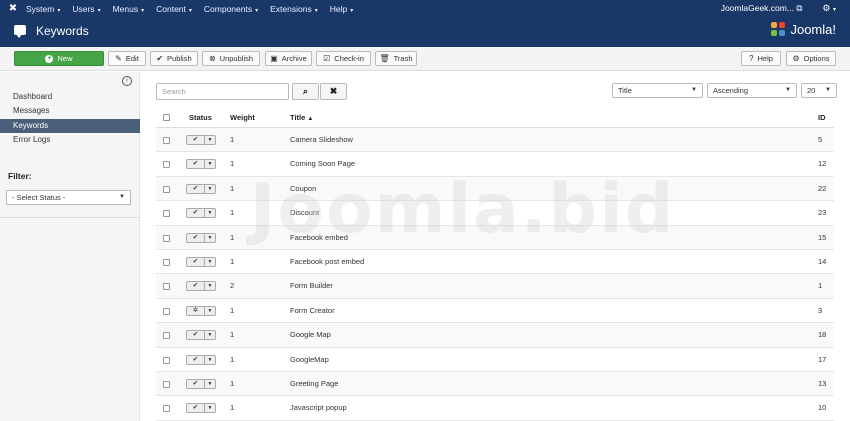 The height and width of the screenshot is (421, 850). I want to click on select-all-checkbox, so click(166, 117).